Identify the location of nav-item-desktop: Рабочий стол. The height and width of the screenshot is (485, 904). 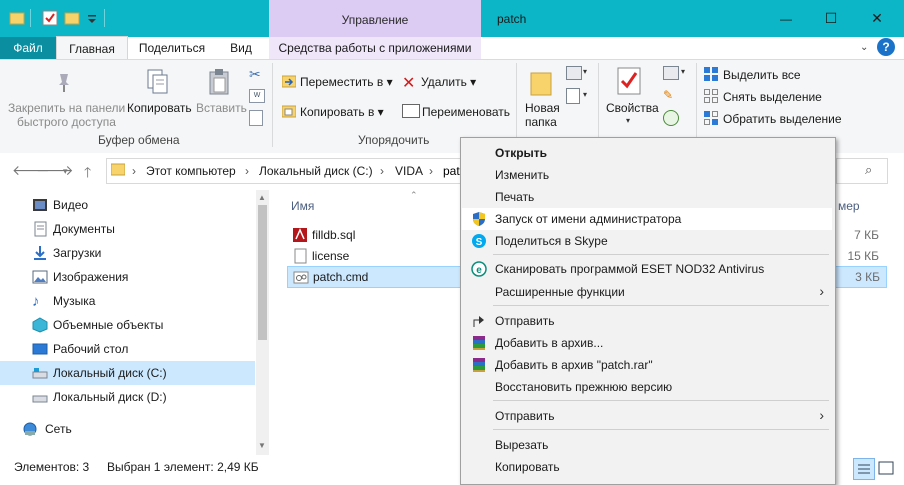
(127, 349).